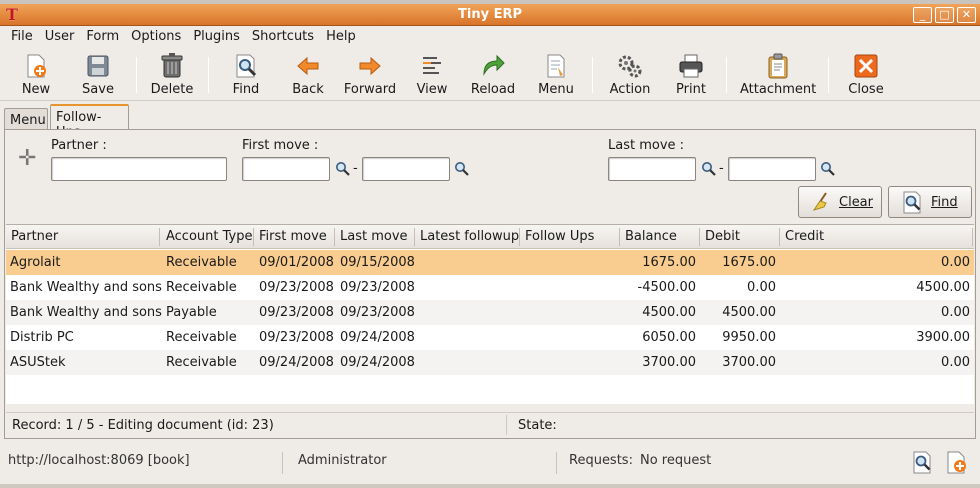 Image resolution: width=980 pixels, height=488 pixels. I want to click on cell-balance: 1675.00, so click(669, 262).